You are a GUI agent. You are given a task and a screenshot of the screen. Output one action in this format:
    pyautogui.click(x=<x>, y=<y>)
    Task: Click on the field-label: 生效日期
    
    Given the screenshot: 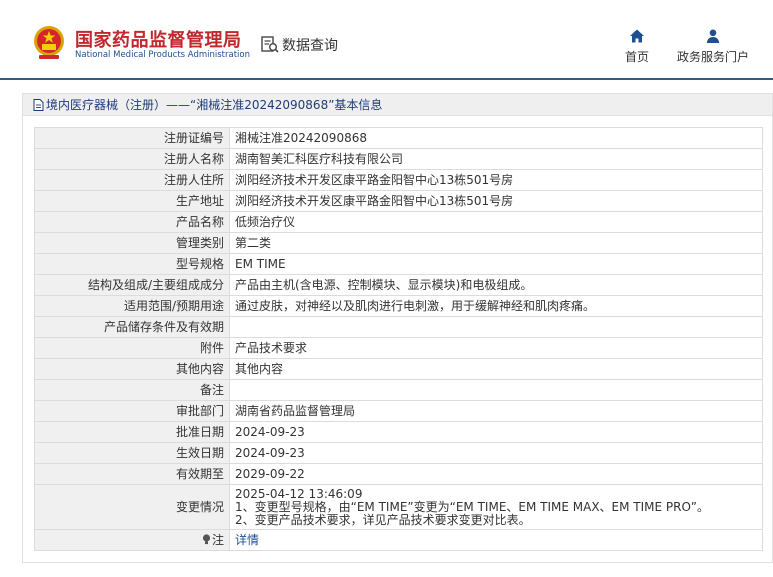 What is the action you would take?
    pyautogui.click(x=132, y=453)
    